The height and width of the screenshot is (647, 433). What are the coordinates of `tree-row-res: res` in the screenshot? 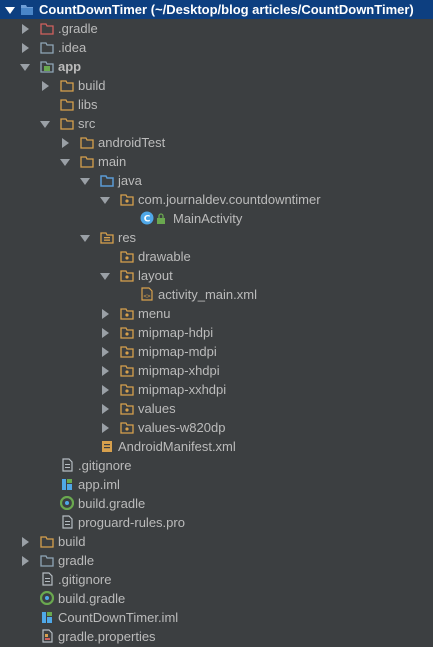 It's located at (216, 237).